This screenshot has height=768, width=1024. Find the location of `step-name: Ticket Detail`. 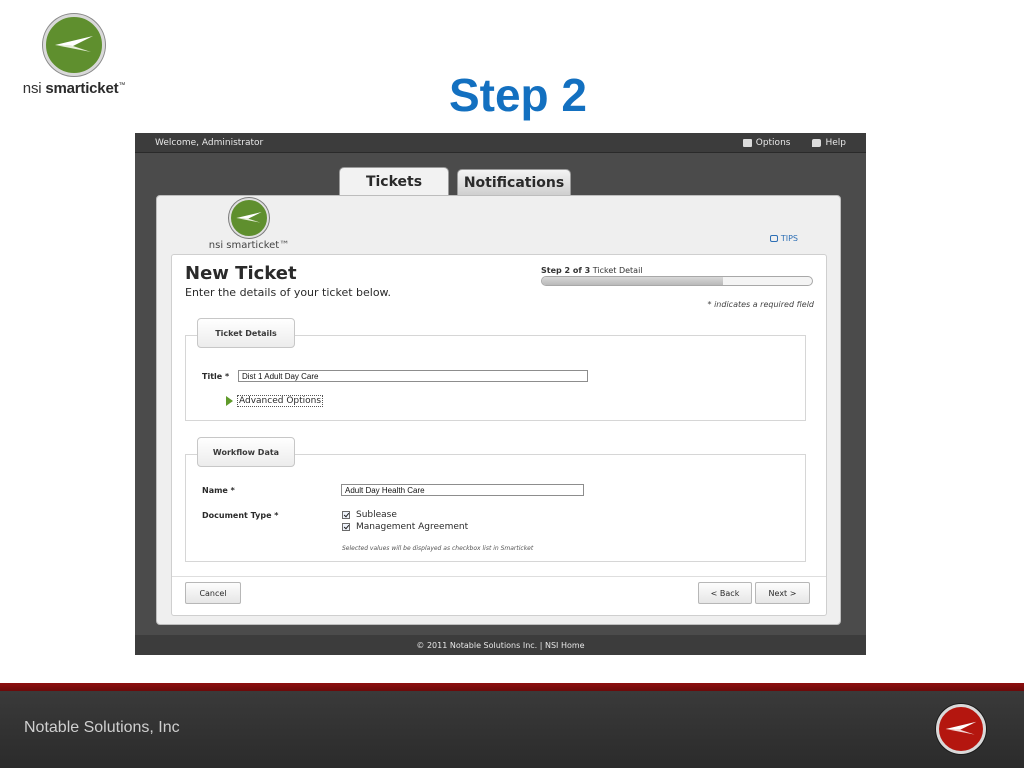

step-name: Ticket Detail is located at coordinates (617, 270).